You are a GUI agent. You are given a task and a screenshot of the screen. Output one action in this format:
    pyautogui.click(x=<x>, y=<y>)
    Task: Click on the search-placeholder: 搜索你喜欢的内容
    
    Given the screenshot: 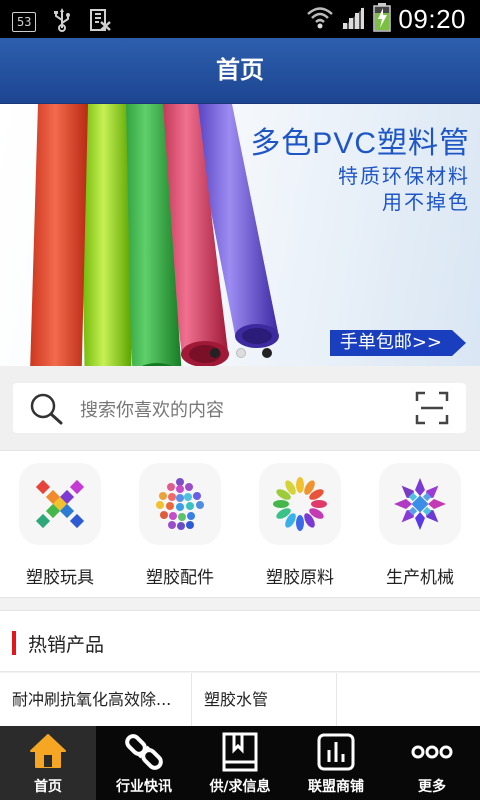 What is the action you would take?
    pyautogui.click(x=152, y=410)
    